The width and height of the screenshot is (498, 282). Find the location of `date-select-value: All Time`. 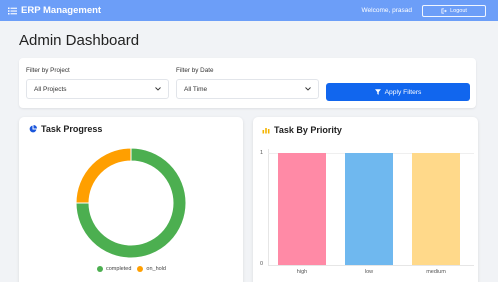

date-select-value: All Time is located at coordinates (196, 89).